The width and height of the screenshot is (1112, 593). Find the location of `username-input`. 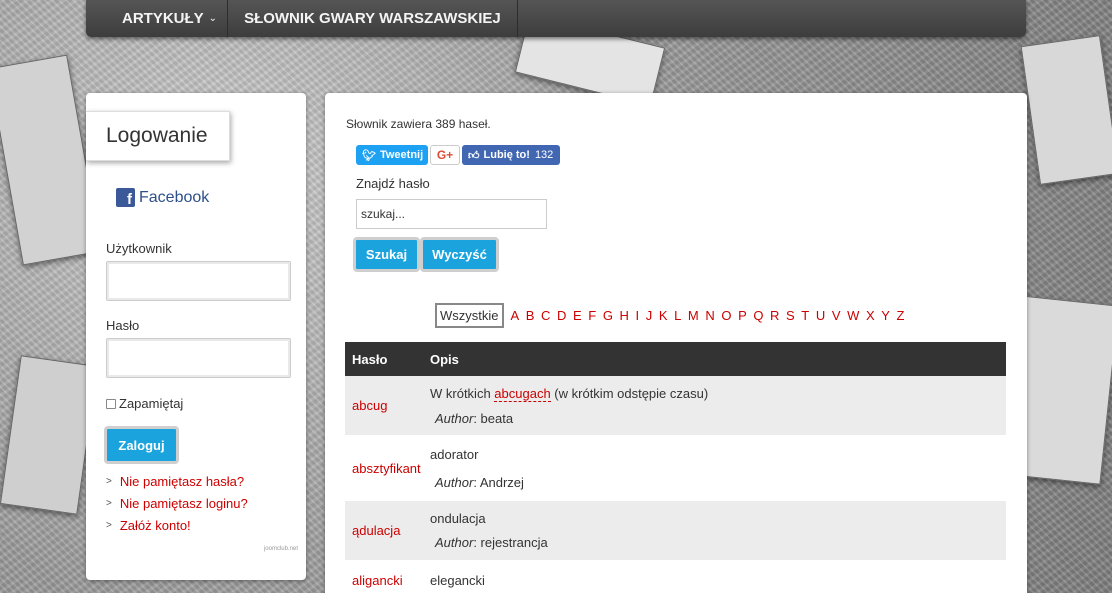

username-input is located at coordinates (198, 281).